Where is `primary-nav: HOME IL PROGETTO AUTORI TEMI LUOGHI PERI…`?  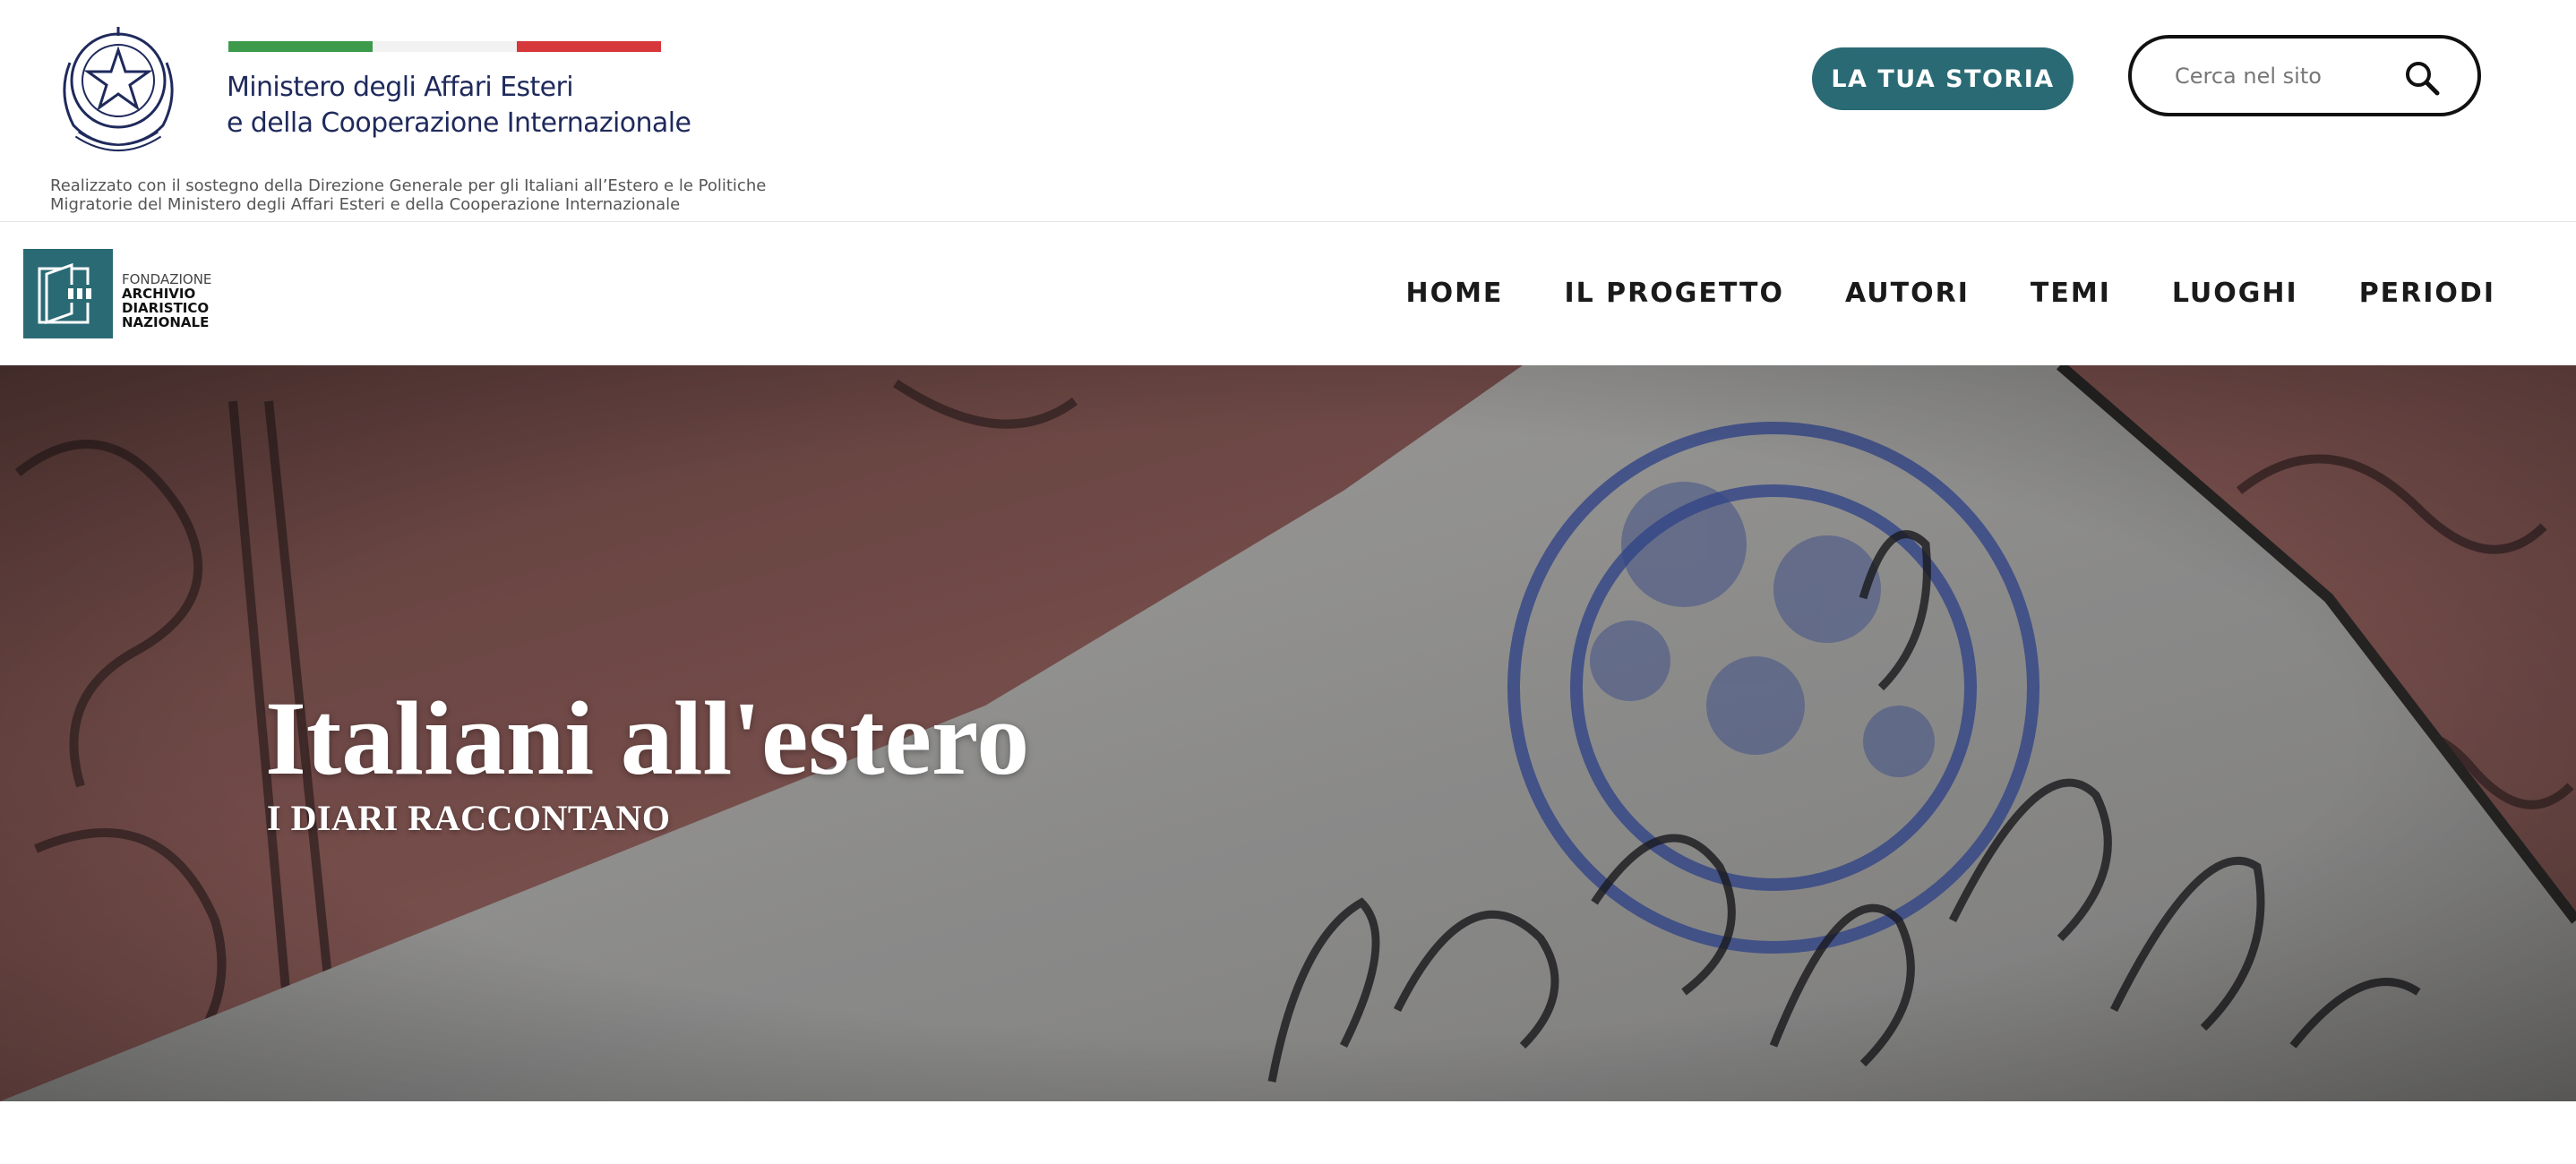
primary-nav: HOME IL PROGETTO AUTORI TEMI LUOGHI PERI… is located at coordinates (1919, 293).